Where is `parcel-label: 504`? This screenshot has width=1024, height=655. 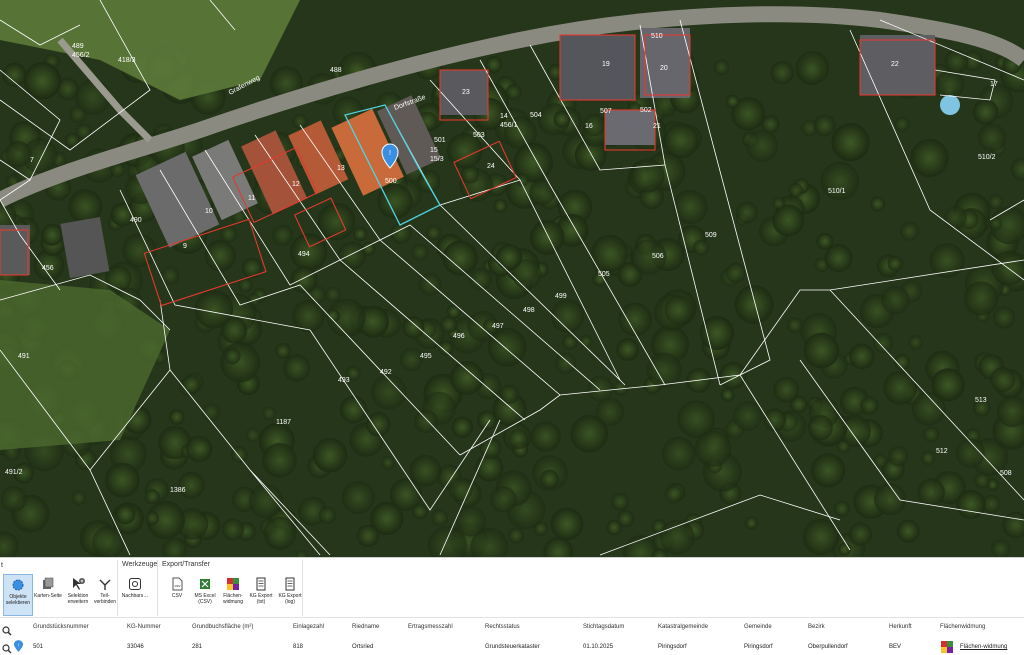 parcel-label: 504 is located at coordinates (536, 115).